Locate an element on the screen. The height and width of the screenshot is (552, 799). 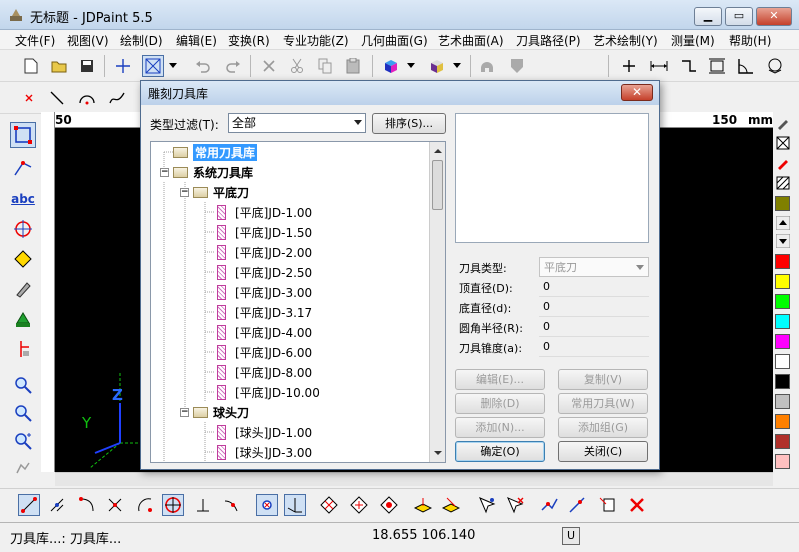
select-tool-button is located at coordinates (23, 135).